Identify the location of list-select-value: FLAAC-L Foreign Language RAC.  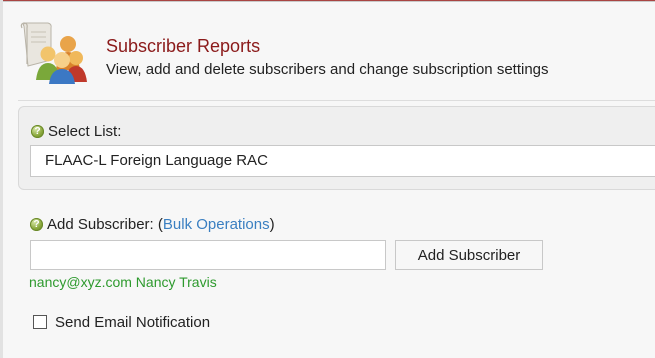
(156, 160).